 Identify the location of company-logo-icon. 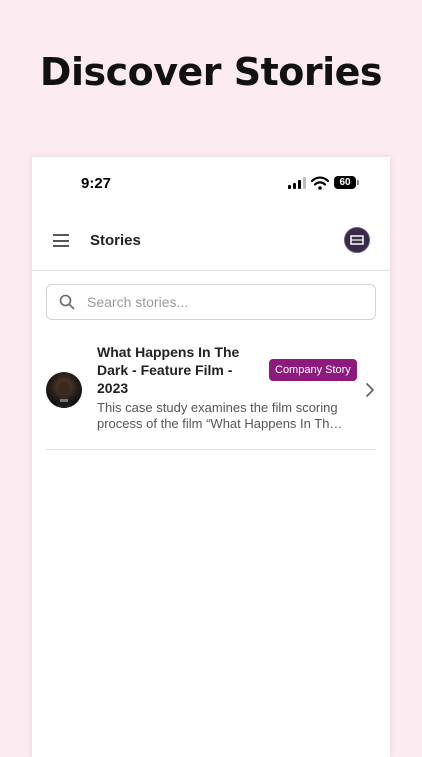
(357, 240).